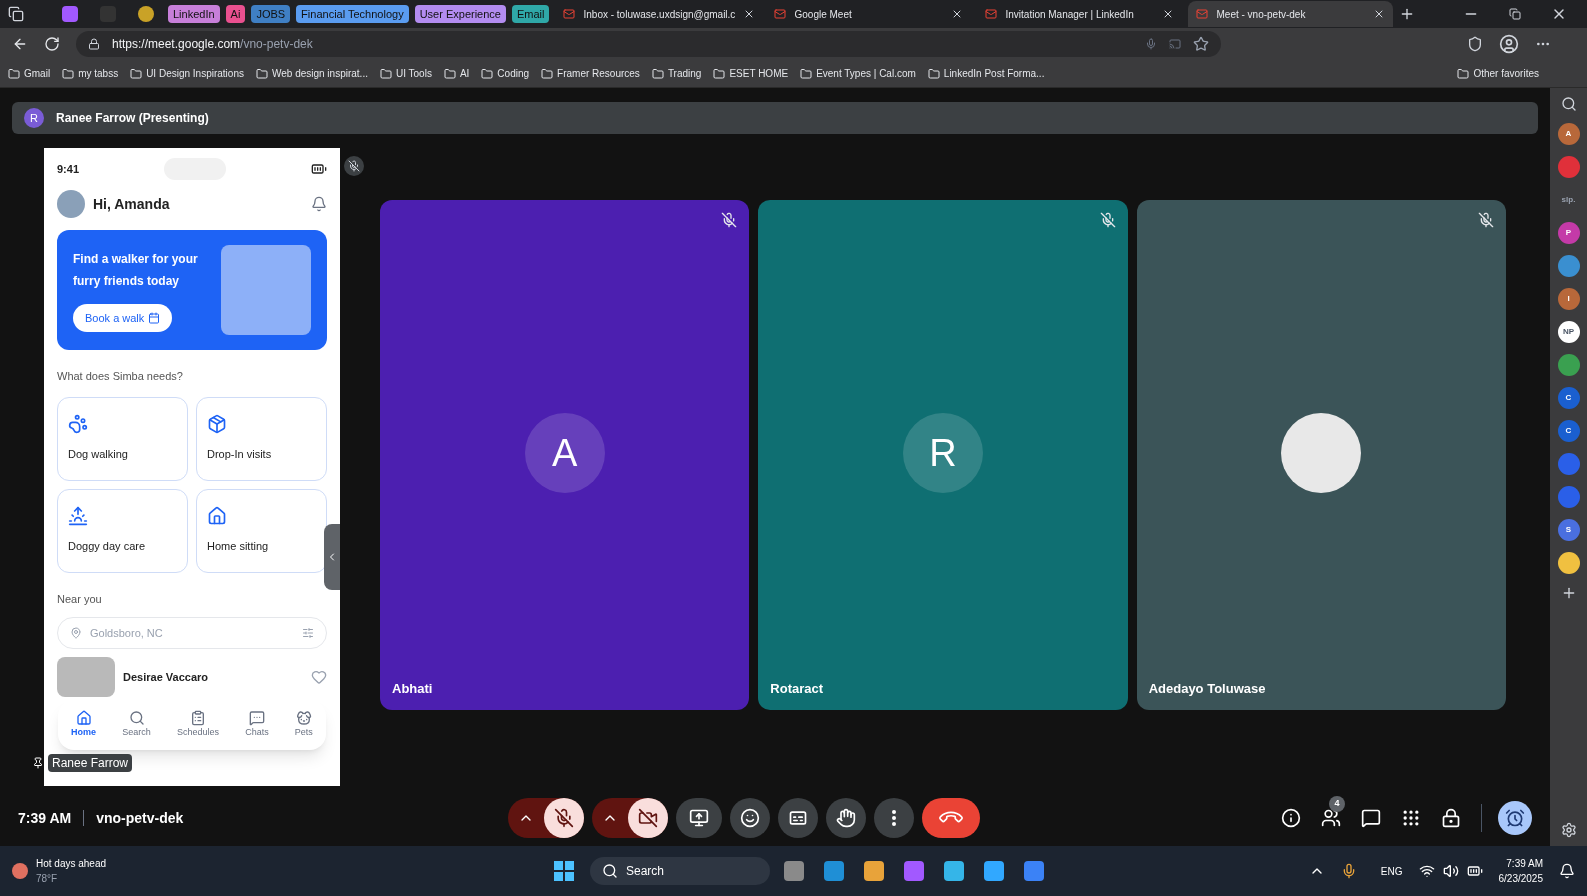 This screenshot has width=1587, height=896. I want to click on bookmark-link: Gmail, so click(29, 73).